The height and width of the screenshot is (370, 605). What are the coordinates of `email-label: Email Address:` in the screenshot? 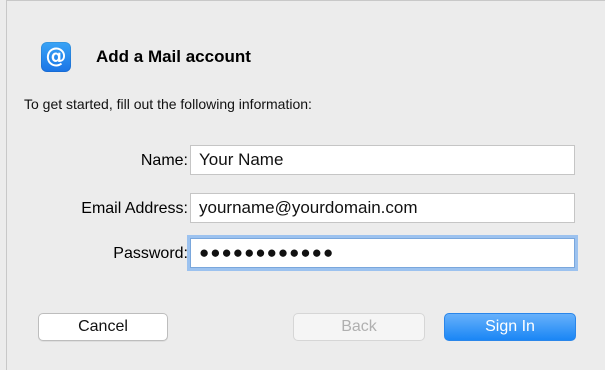 It's located at (134, 208).